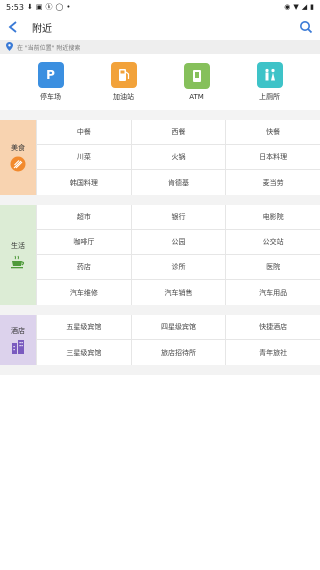  What do you see at coordinates (272, 157) in the screenshot?
I see `food-item: 日本料理` at bounding box center [272, 157].